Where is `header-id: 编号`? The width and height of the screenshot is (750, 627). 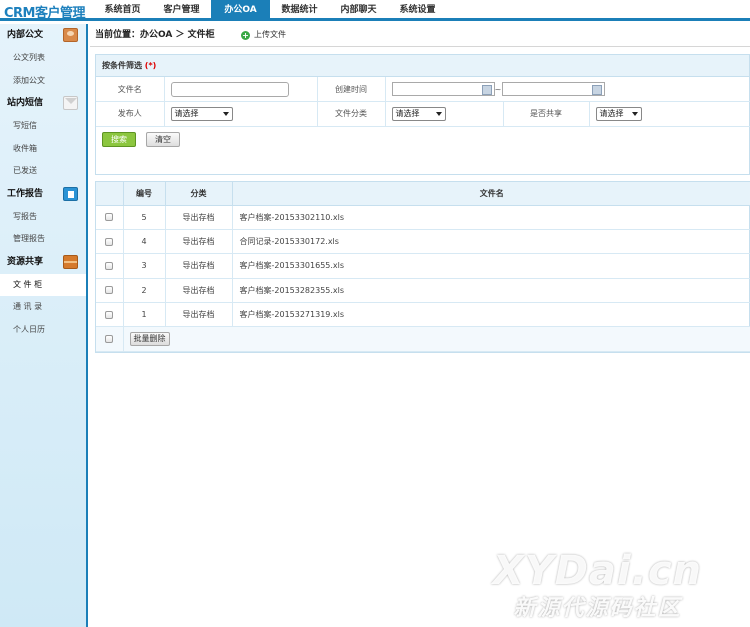
header-id: 编号 is located at coordinates (144, 194).